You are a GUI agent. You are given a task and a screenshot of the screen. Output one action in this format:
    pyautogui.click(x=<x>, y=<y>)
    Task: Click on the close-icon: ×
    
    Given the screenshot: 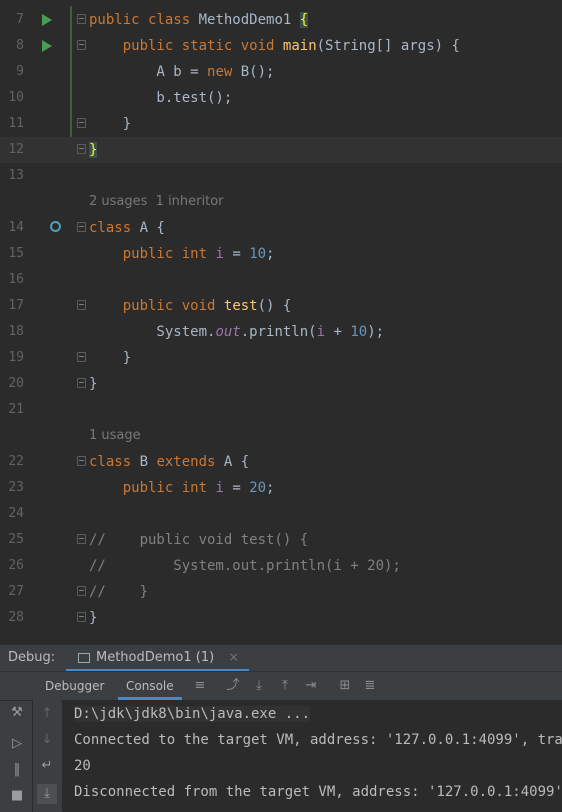 What is the action you would take?
    pyautogui.click(x=234, y=657)
    